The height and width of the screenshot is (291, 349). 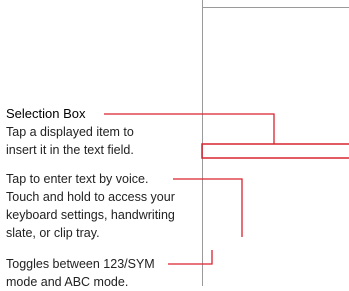 I want to click on callout-line-voice-key, so click(x=207, y=208).